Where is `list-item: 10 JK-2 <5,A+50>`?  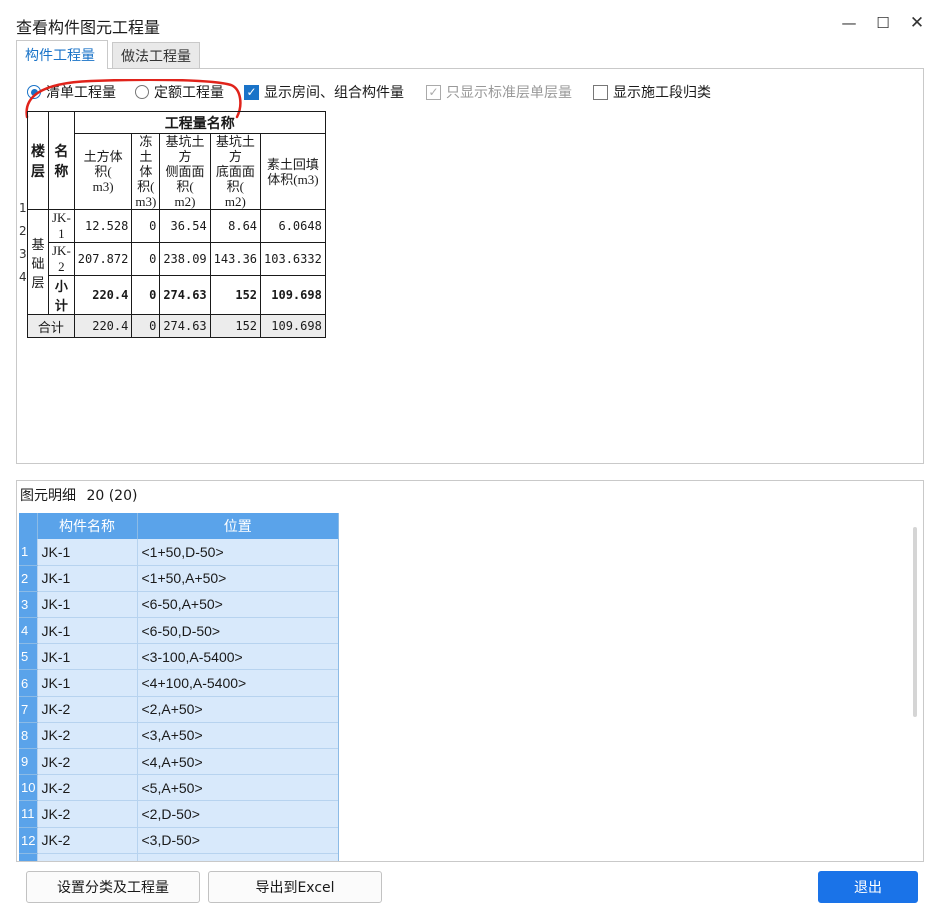
list-item: 10 JK-2 <5,A+50> is located at coordinates (178, 788).